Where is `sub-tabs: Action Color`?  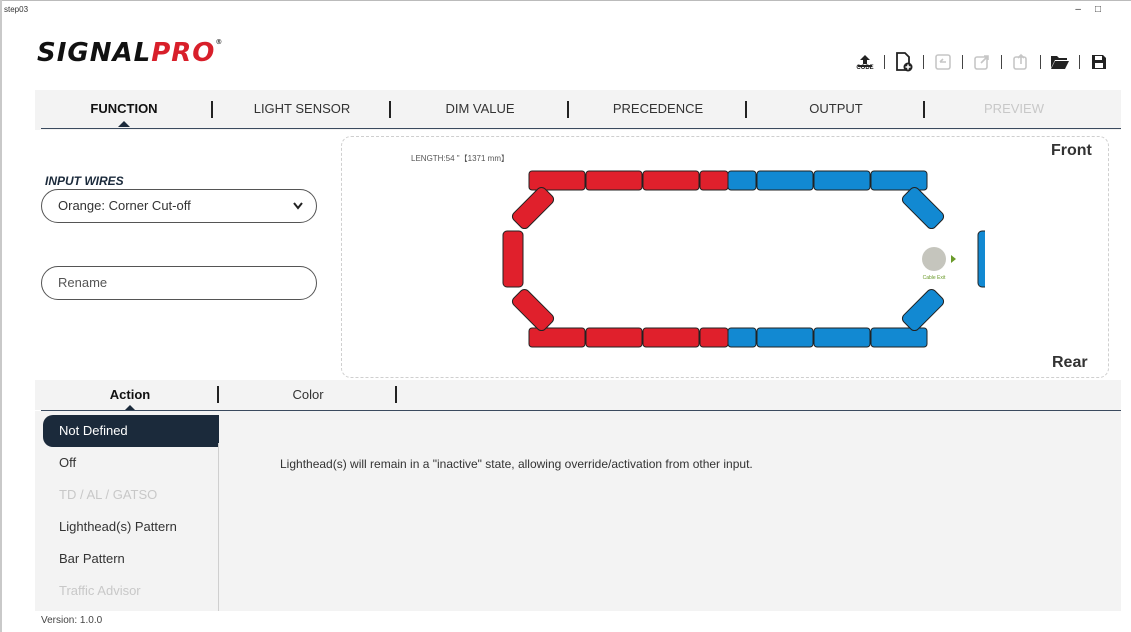 sub-tabs: Action Color is located at coordinates (219, 395).